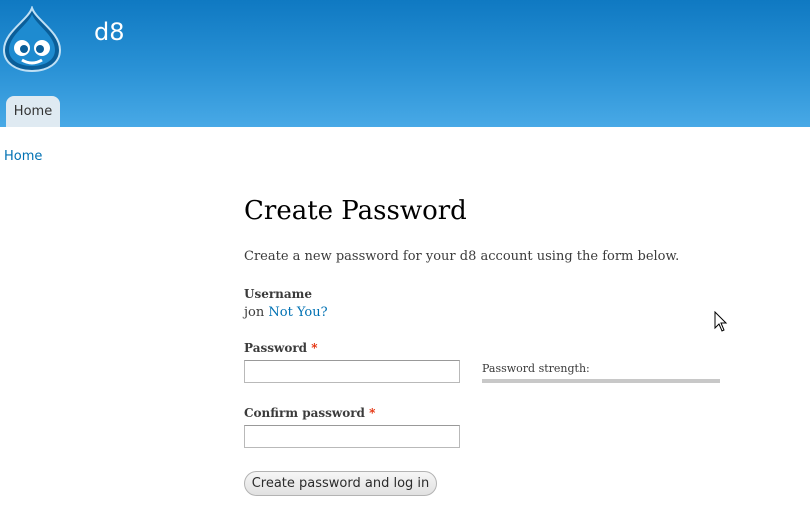 This screenshot has width=810, height=526. What do you see at coordinates (352, 371) in the screenshot?
I see `password-input` at bounding box center [352, 371].